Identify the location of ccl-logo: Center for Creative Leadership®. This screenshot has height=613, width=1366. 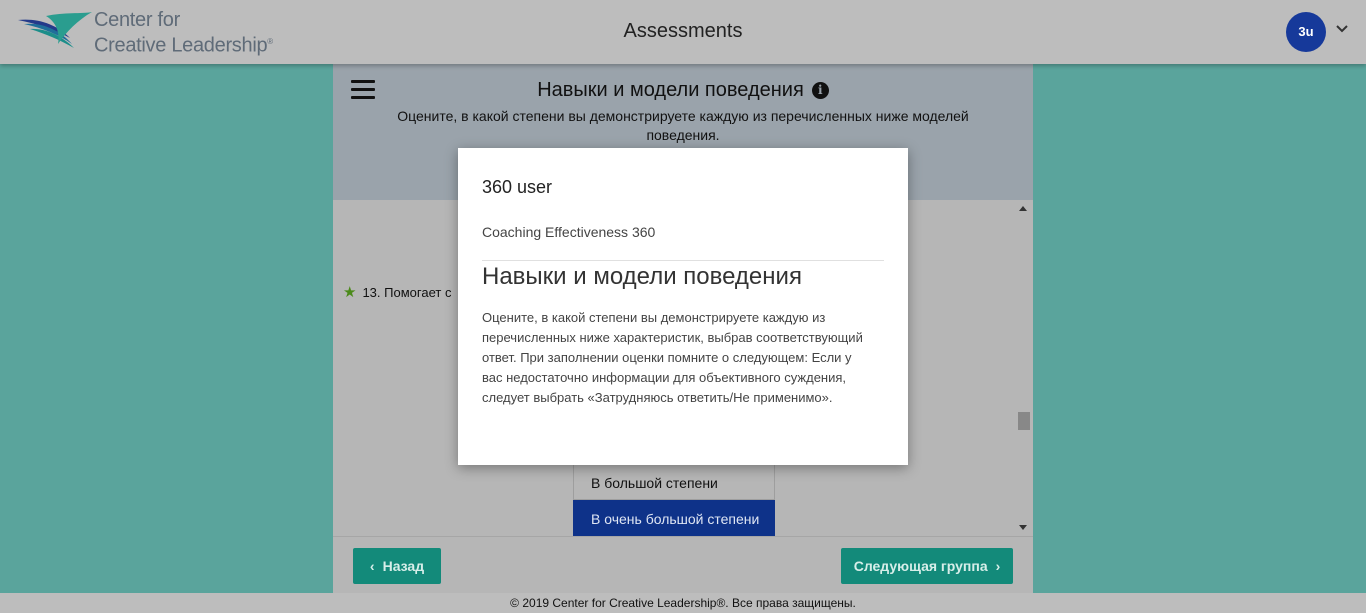
(146, 33).